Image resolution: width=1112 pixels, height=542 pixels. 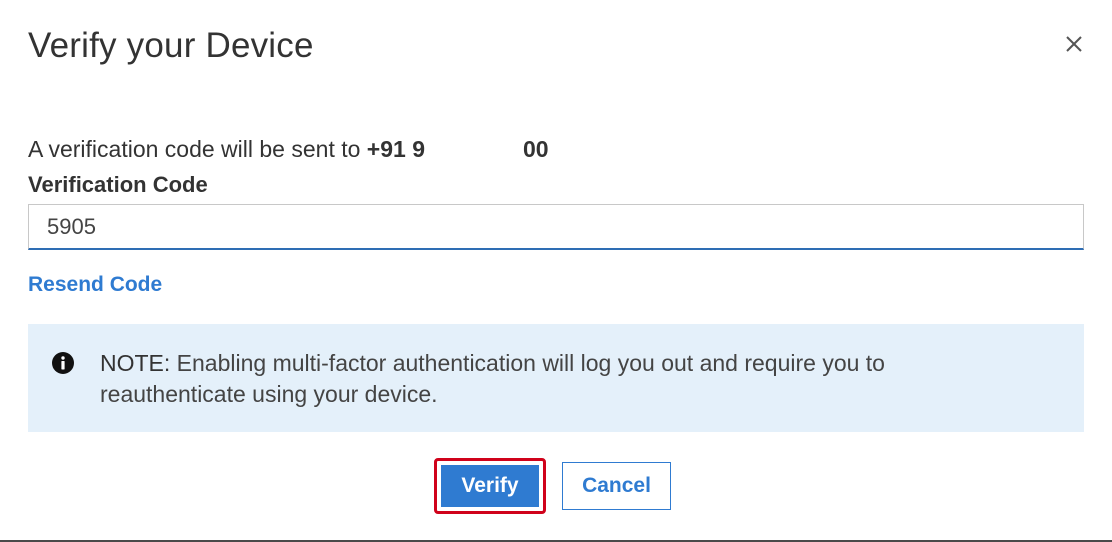 I want to click on close-icon, so click(x=1074, y=44).